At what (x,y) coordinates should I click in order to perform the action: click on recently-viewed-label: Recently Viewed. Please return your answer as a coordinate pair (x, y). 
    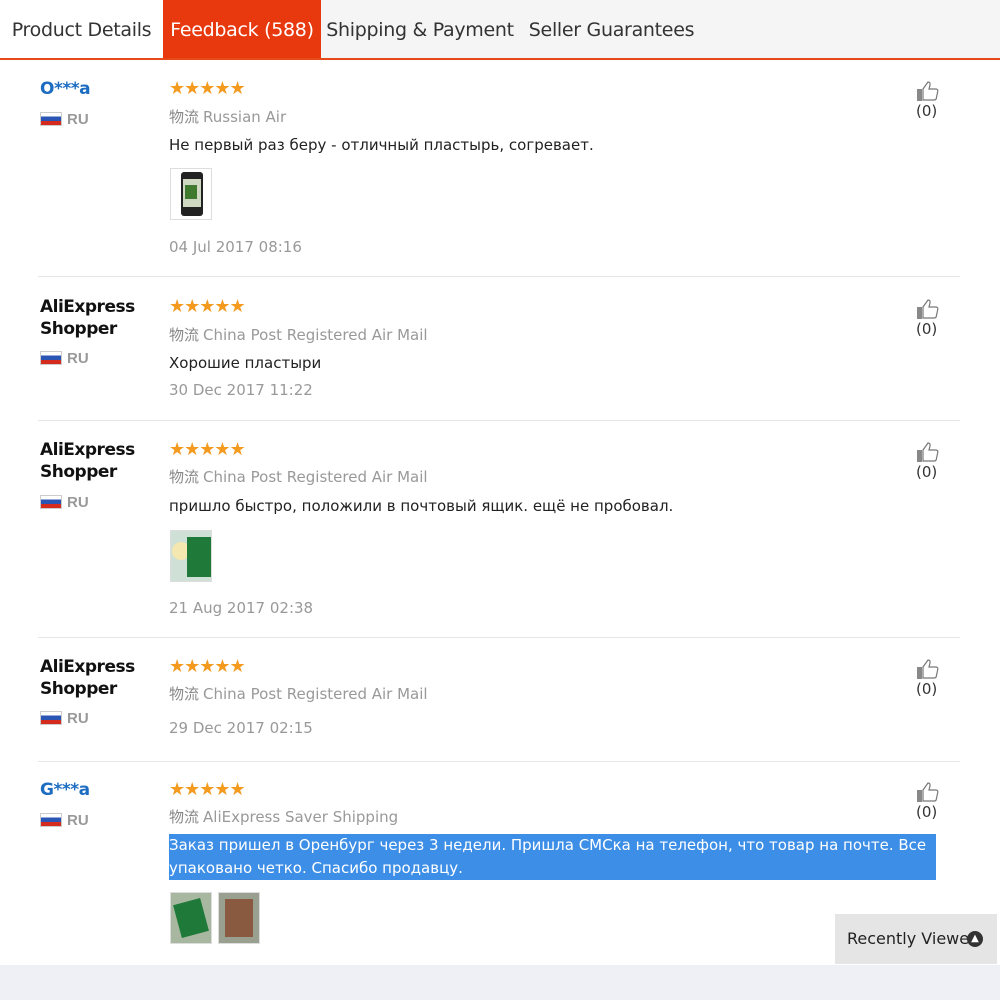
    Looking at the image, I should click on (913, 938).